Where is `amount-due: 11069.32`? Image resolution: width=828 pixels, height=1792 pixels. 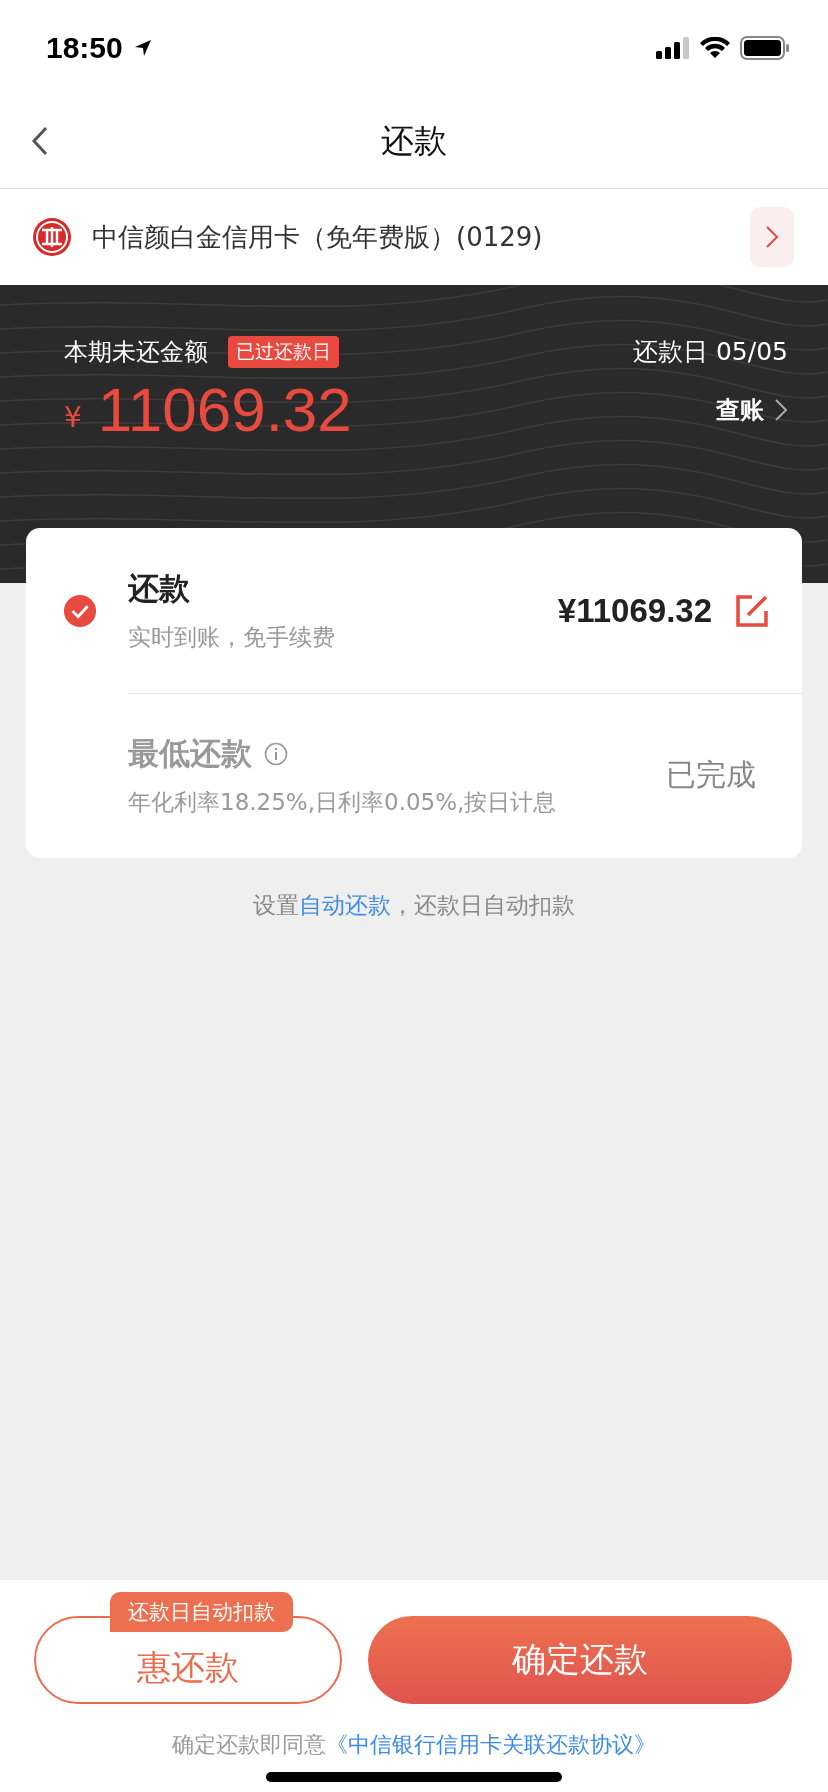 amount-due: 11069.32 is located at coordinates (224, 409).